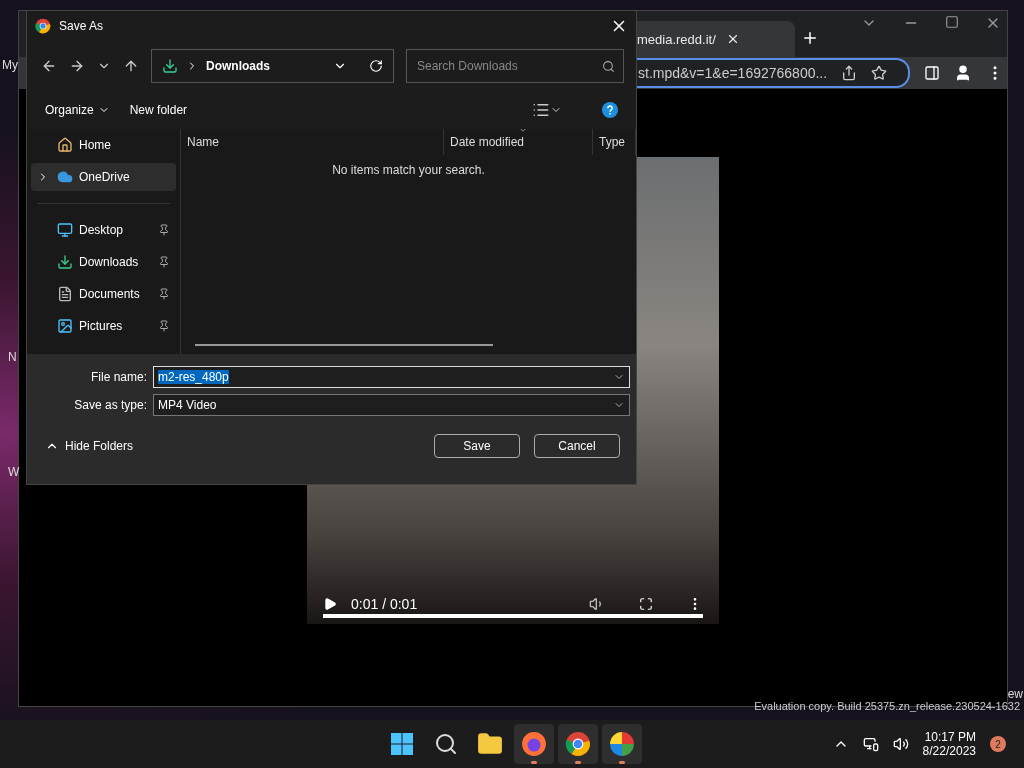 The height and width of the screenshot is (768, 1024). I want to click on field-label: Save as type:, so click(110, 405).